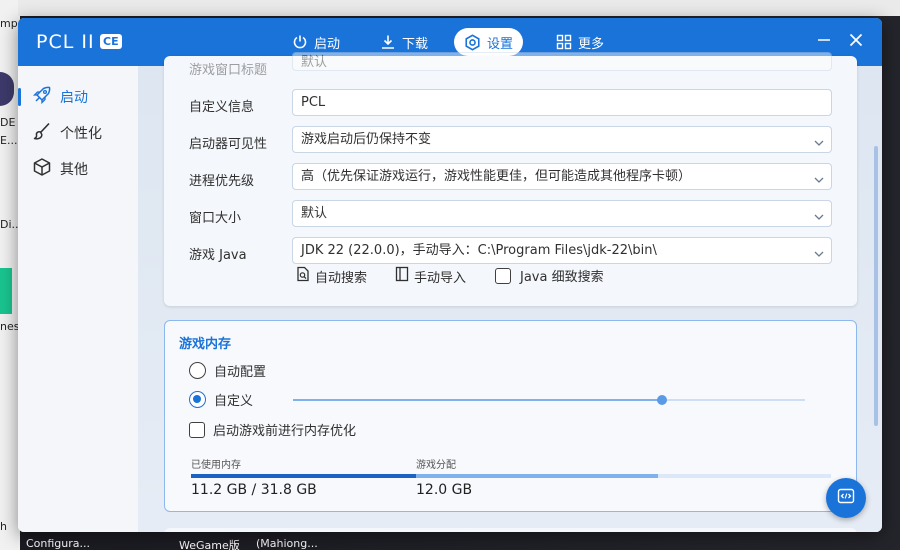 The image size is (900, 550). What do you see at coordinates (74, 170) in the screenshot?
I see `sidebar-item-label: 其他` at bounding box center [74, 170].